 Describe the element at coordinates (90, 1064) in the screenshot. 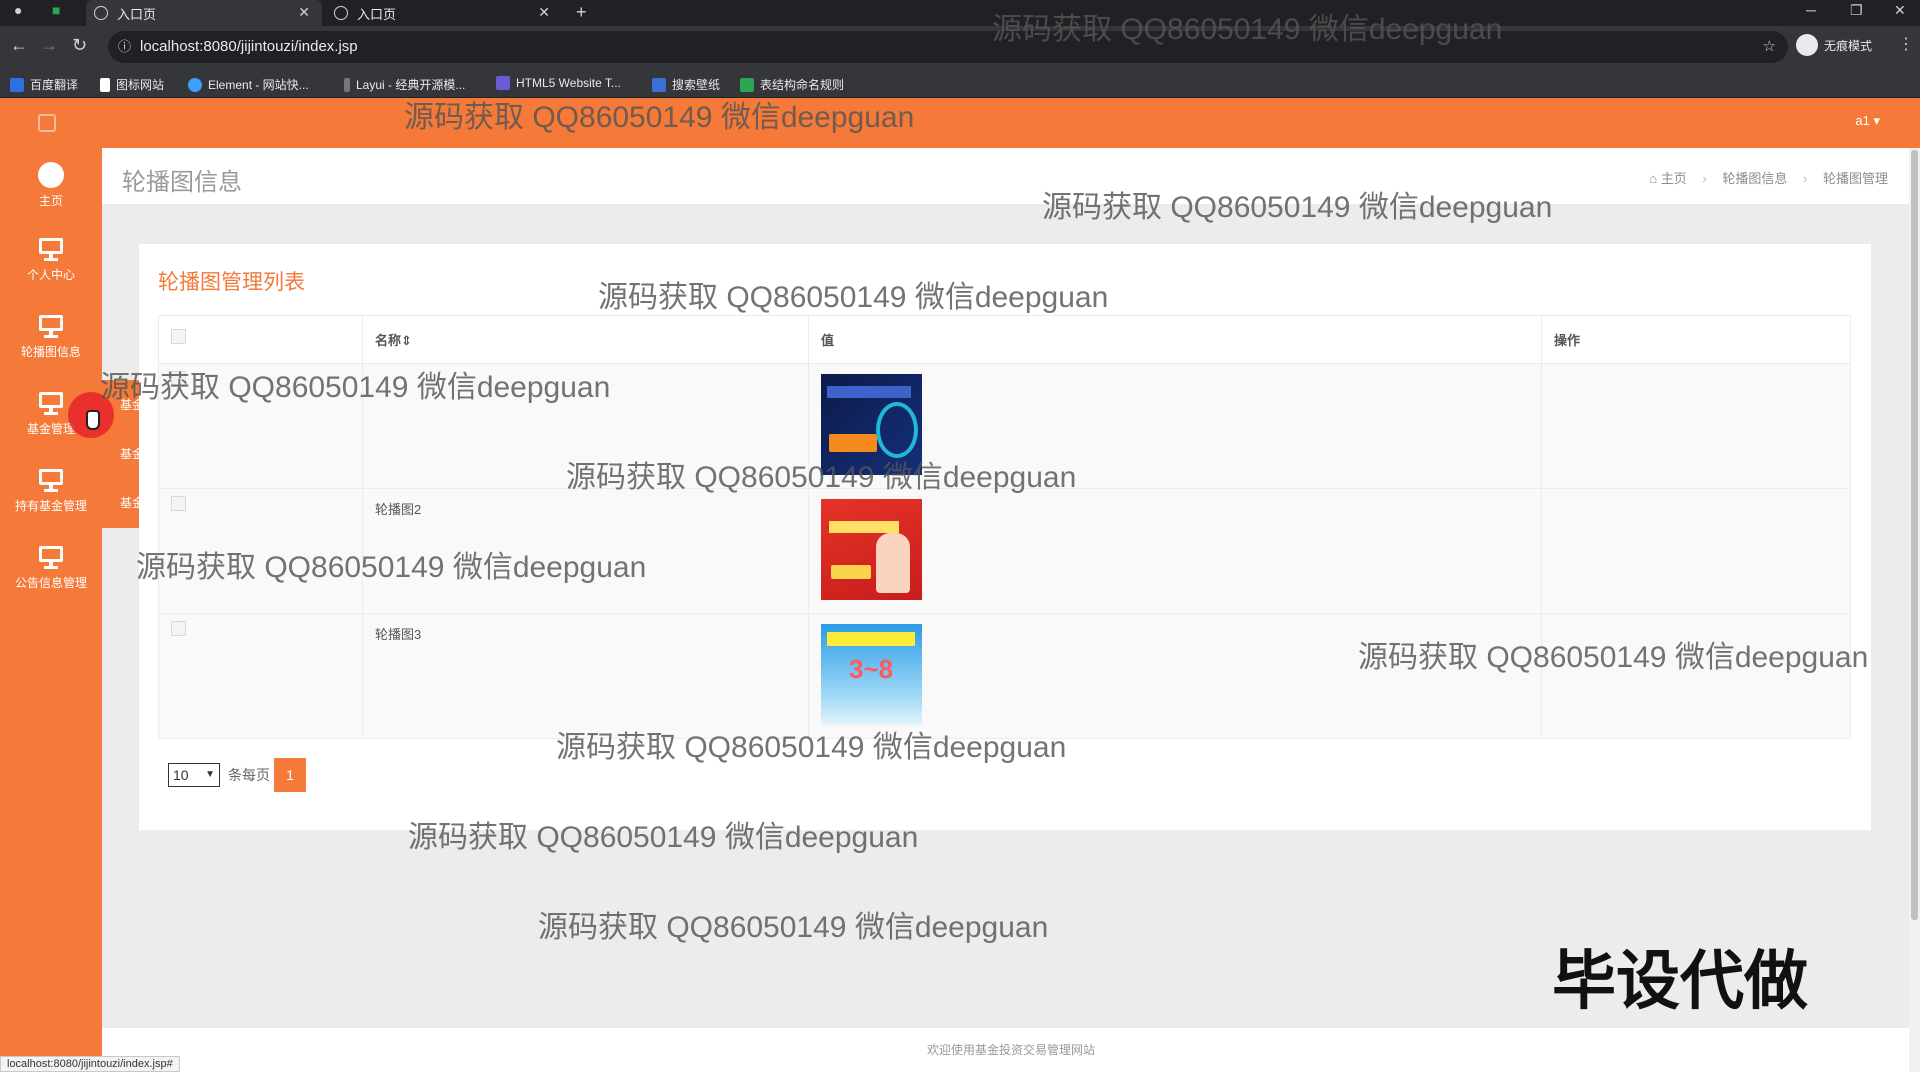

I see `status-bar: localhost:8080/jijintouzi/index.jsp#` at that location.